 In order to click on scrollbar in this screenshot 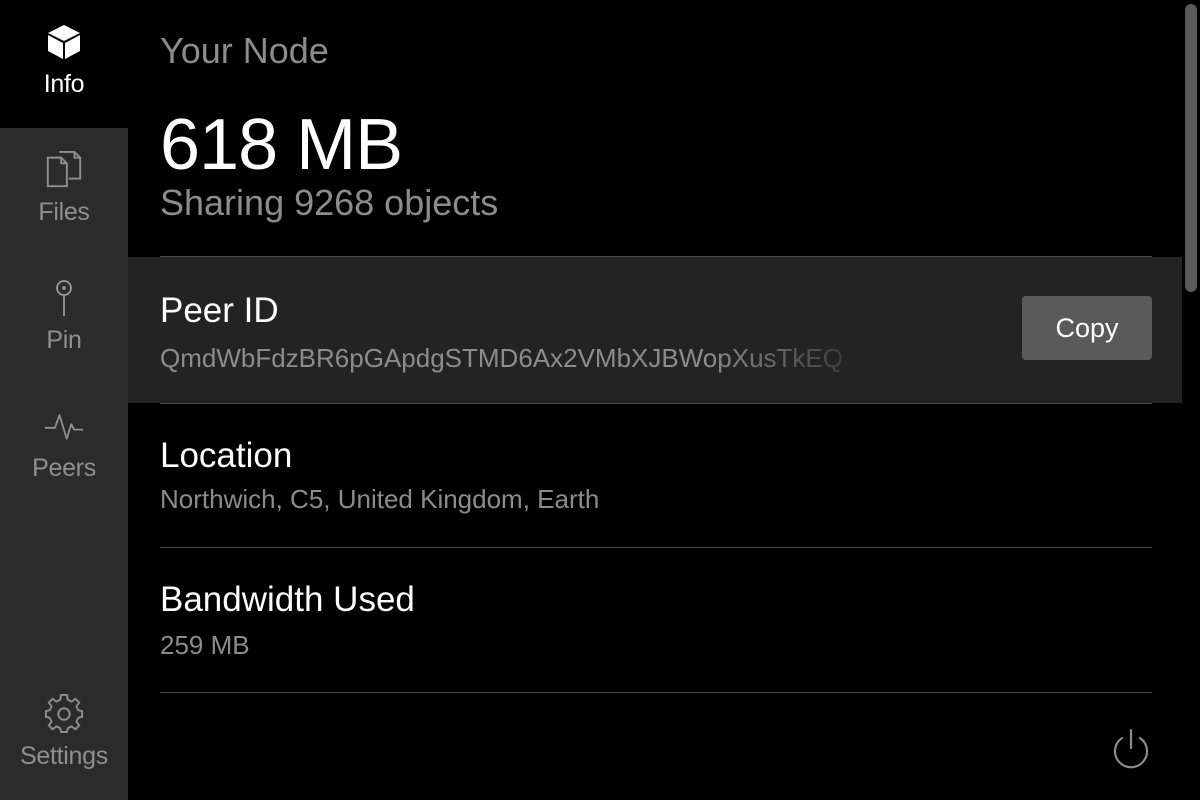, I will do `click(1191, 400)`.